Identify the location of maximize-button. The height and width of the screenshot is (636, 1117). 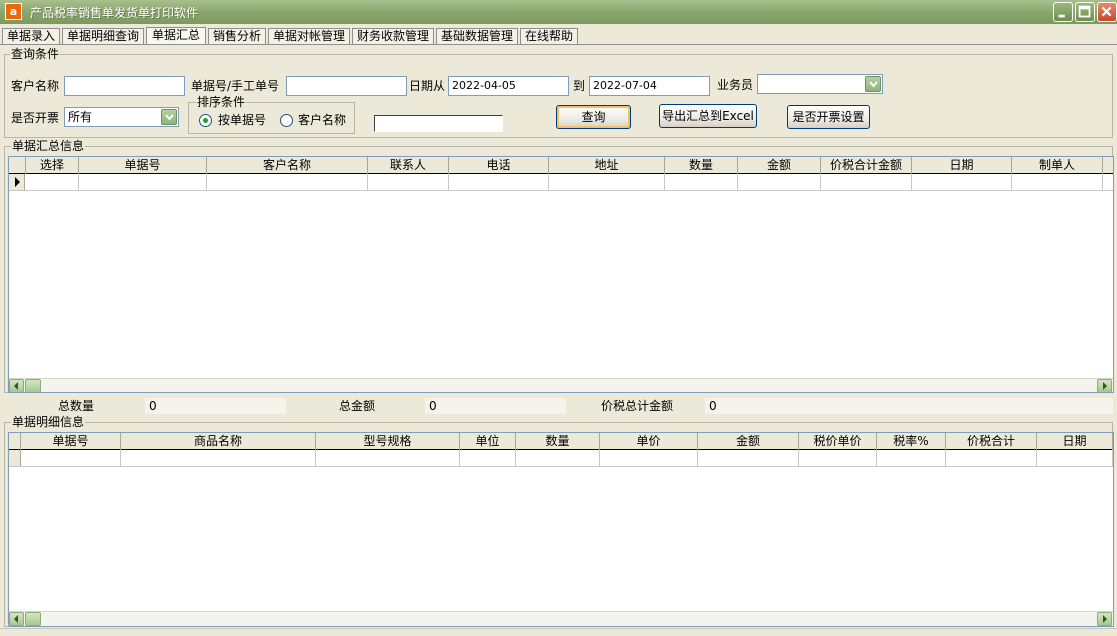
(1085, 12).